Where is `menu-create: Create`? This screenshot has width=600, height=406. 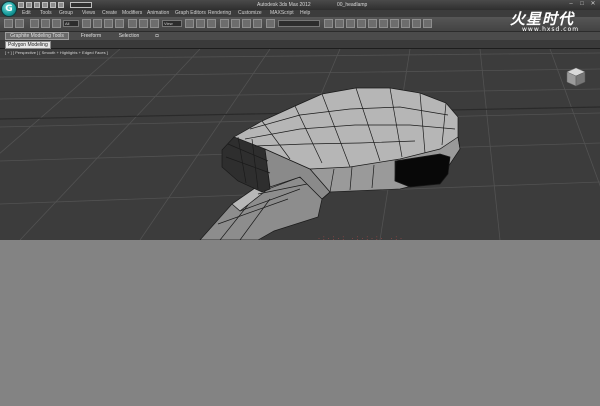
menu-create: Create is located at coordinates (109, 13).